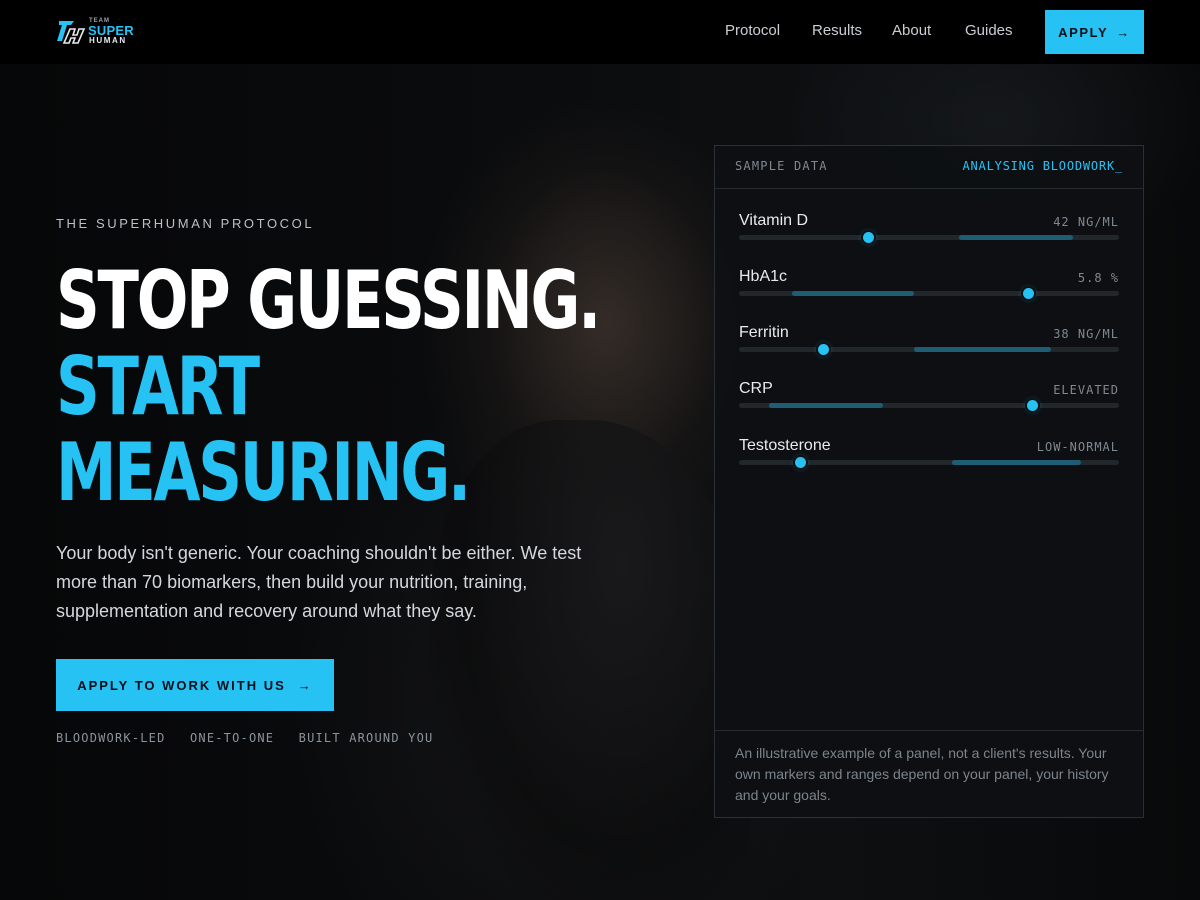 This screenshot has height=900, width=1200. I want to click on brand-logo: TEAM SUPER HUMAN, so click(101, 32).